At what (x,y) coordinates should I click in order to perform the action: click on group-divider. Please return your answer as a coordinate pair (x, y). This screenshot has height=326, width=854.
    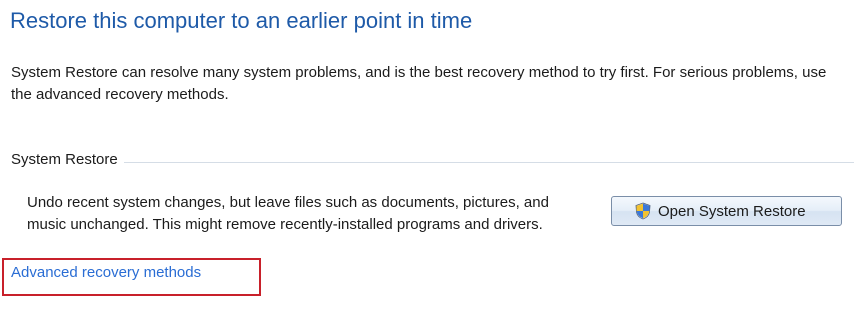
    Looking at the image, I should click on (432, 162).